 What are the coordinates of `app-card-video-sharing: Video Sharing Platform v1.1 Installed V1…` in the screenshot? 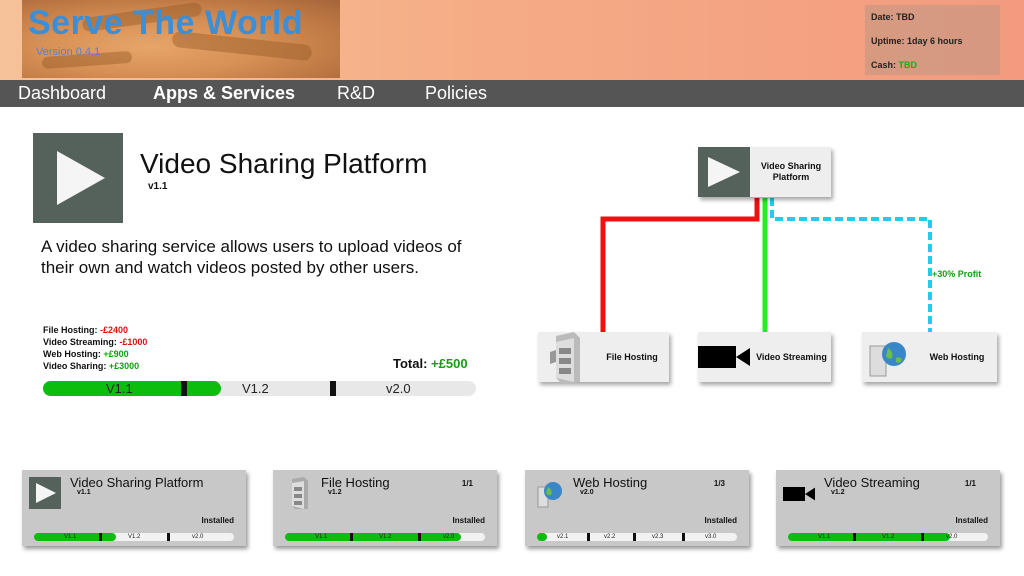 It's located at (134, 508).